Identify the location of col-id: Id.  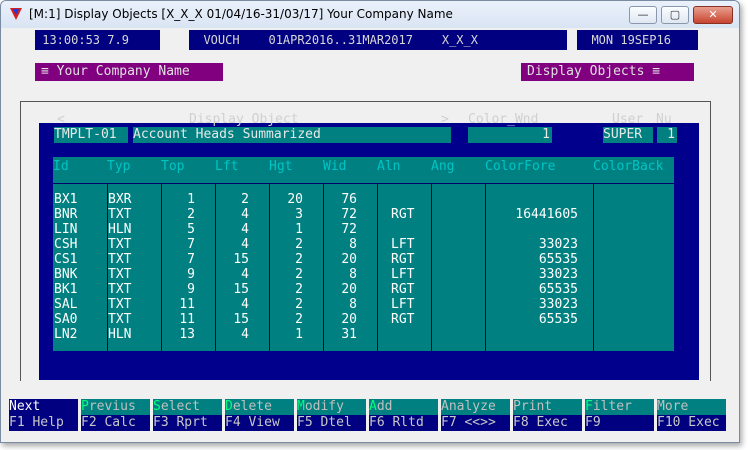
(61, 170).